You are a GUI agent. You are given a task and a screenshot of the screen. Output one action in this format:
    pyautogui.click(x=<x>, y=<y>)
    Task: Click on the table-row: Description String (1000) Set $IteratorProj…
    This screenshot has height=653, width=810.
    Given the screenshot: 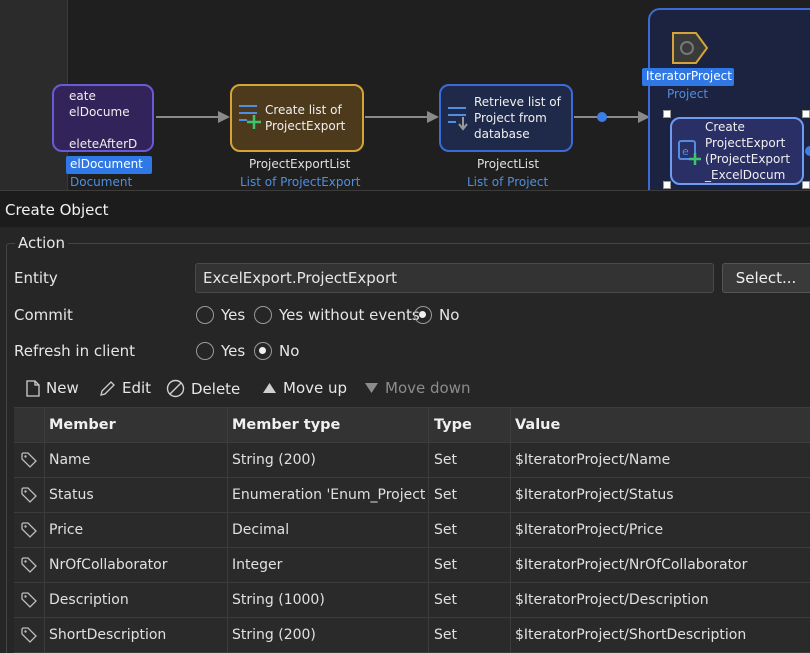 What is the action you would take?
    pyautogui.click(x=412, y=600)
    